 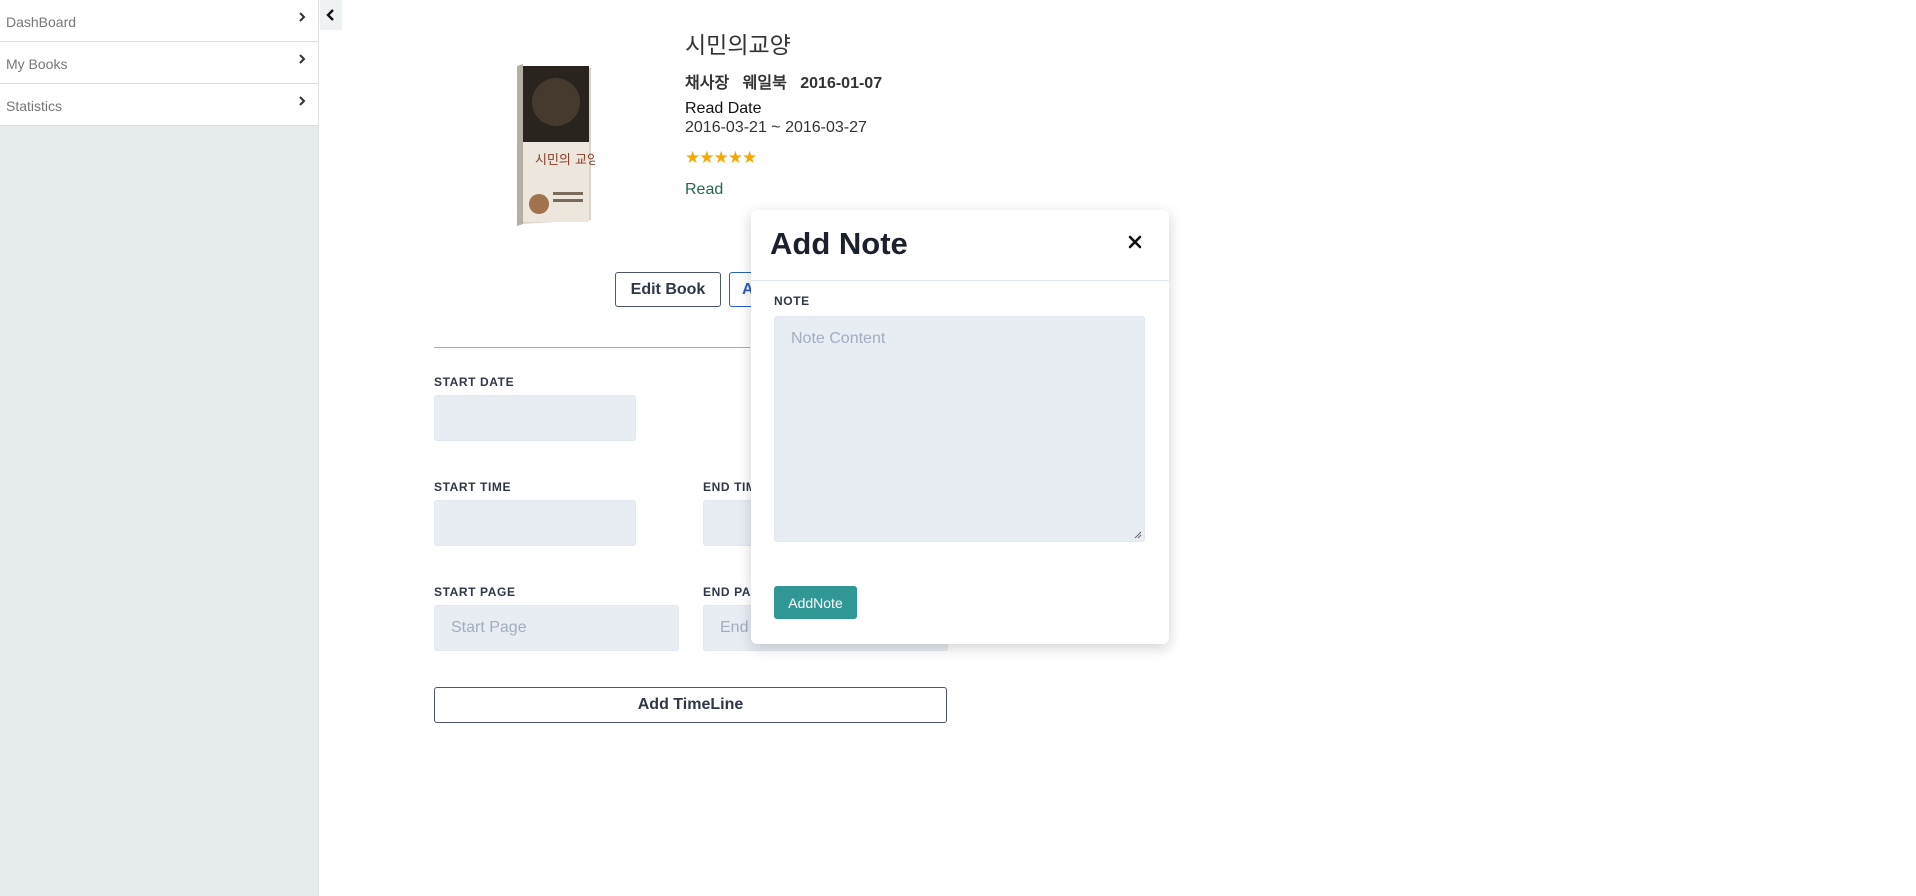 I want to click on end-time-input, so click(x=728, y=523).